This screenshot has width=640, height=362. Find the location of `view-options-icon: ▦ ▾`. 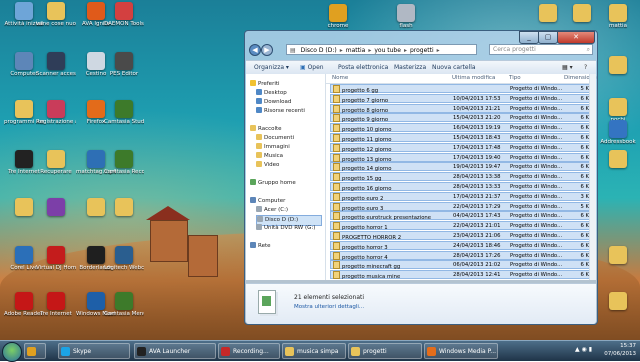

view-options-icon: ▦ ▾ is located at coordinates (567, 67).